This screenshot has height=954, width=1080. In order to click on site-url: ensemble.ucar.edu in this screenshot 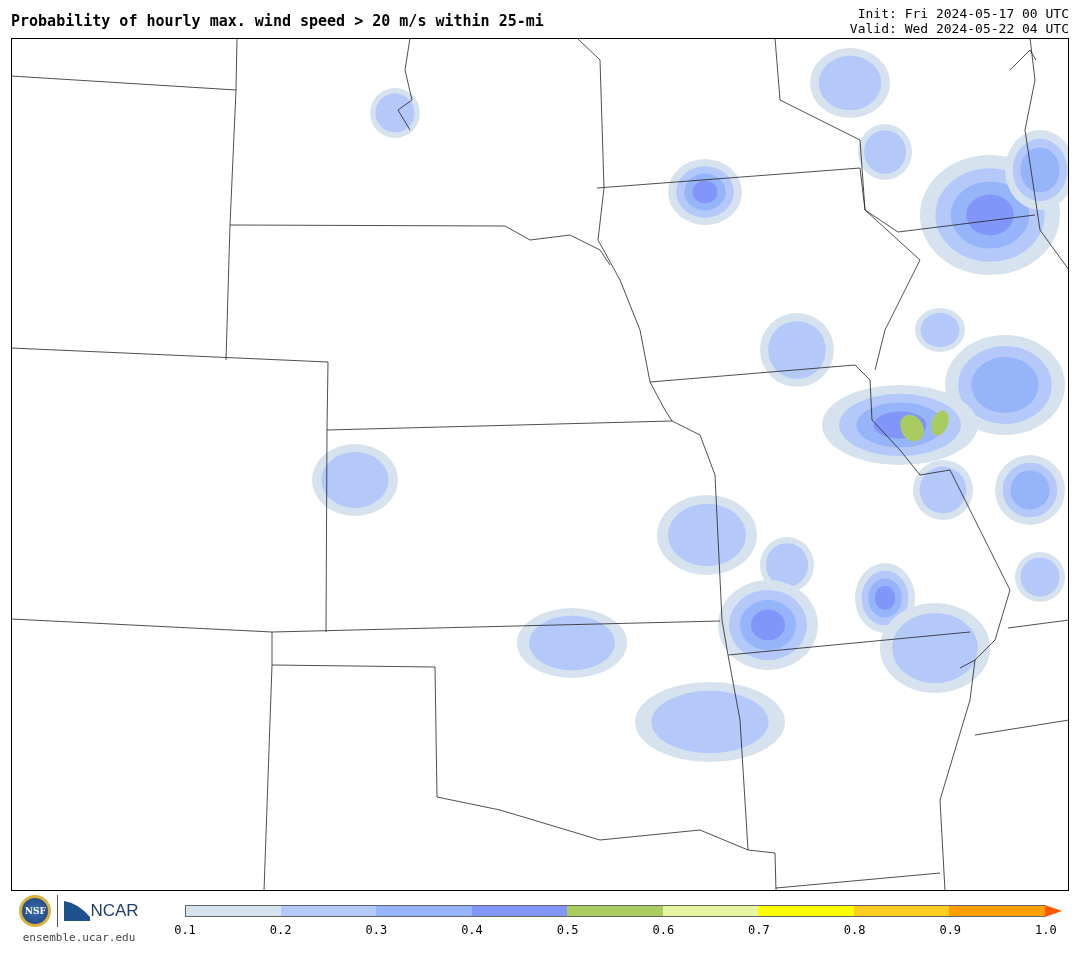, I will do `click(79, 937)`.